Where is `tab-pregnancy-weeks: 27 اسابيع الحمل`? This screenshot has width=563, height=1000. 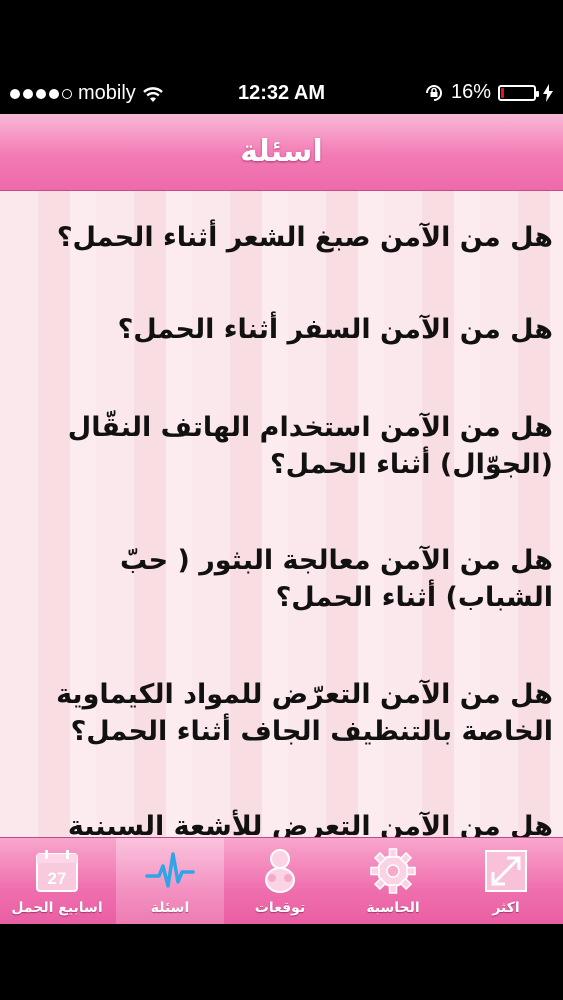
tab-pregnancy-weeks: 27 اسابيع الحمل is located at coordinates (57, 881).